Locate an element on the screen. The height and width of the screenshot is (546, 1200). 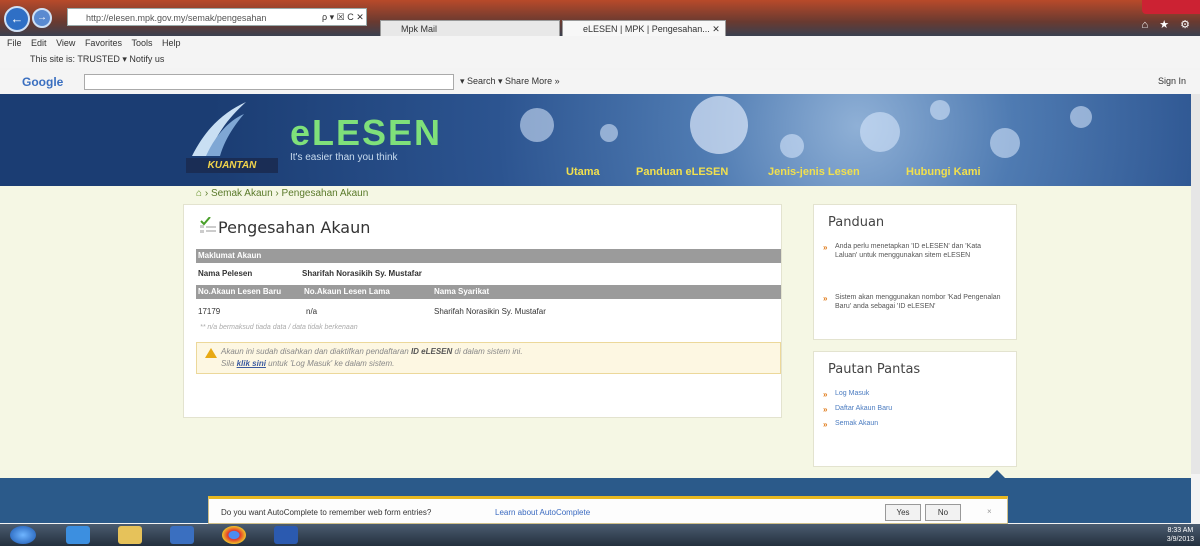
window-controls is located at coordinates (1171, 7).